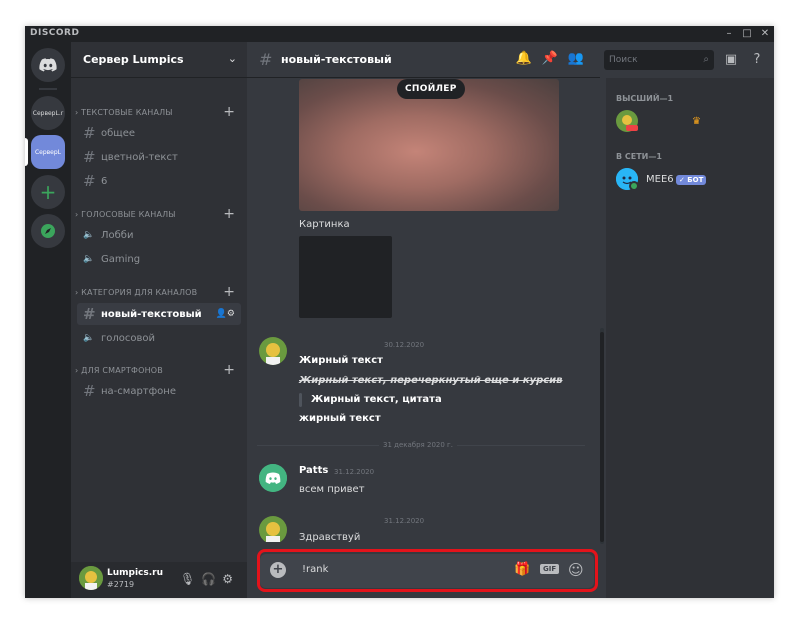 This screenshot has height=624, width=800. What do you see at coordinates (211, 579) in the screenshot?
I see `headphones-icon: 🎧` at bounding box center [211, 579].